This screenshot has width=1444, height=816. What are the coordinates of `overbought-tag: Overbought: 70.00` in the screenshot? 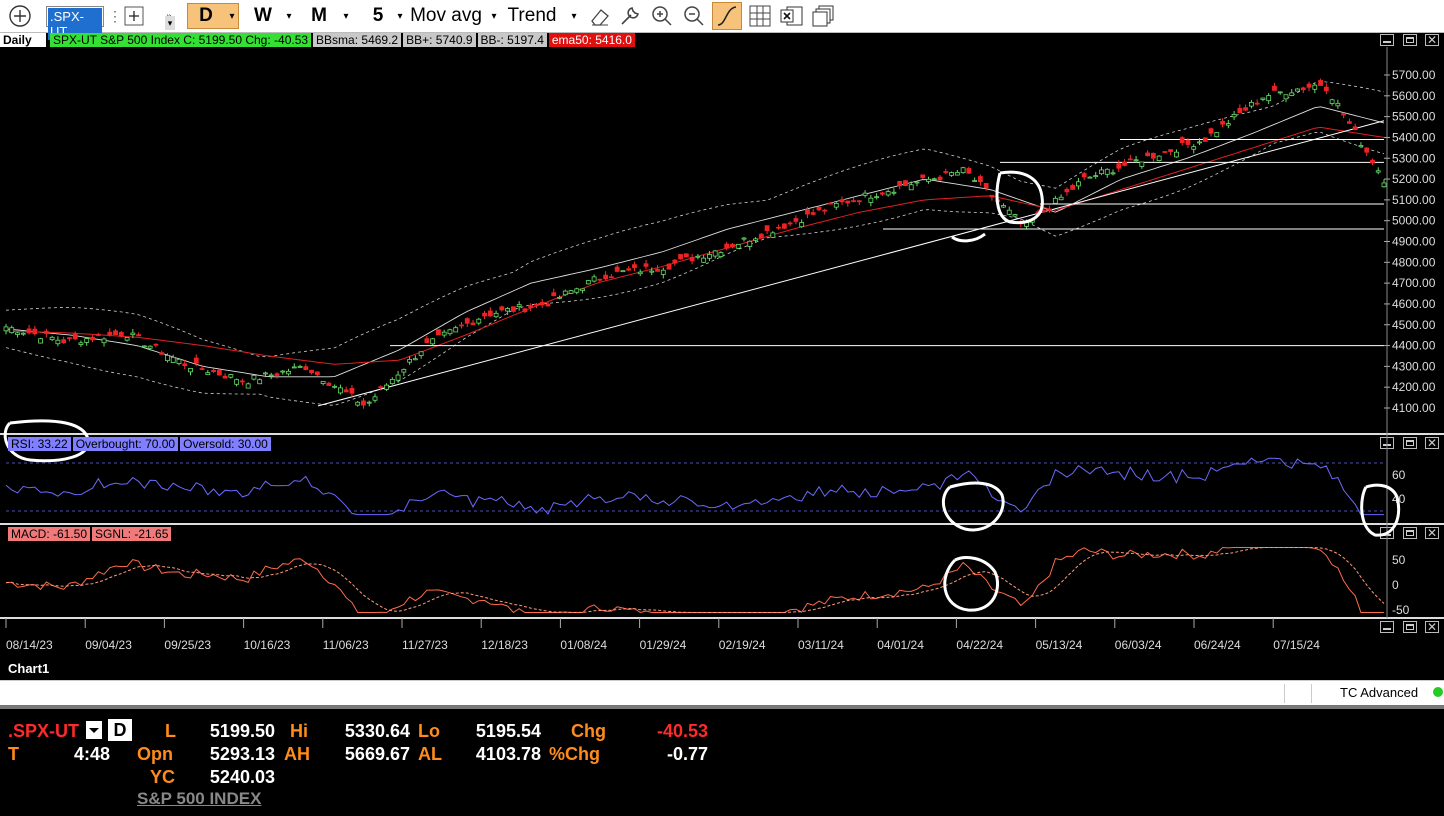 It's located at (125, 444).